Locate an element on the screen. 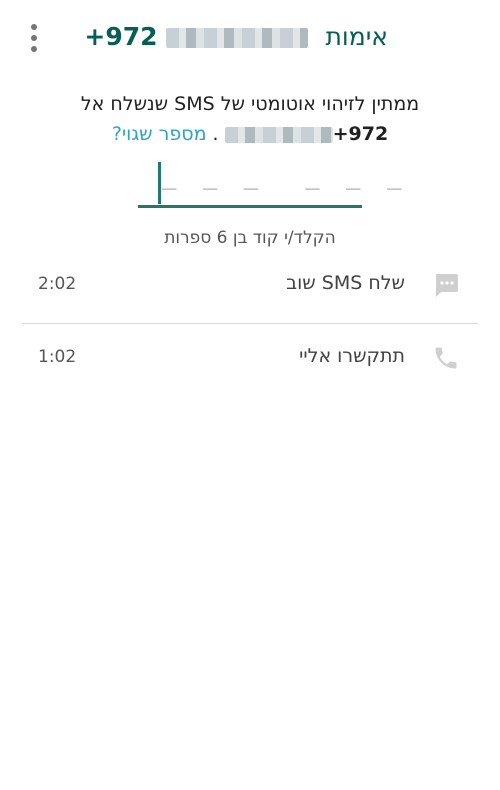 This screenshot has height=790, width=500. code-hint: הקלד/י קוד בן 6 ספרות is located at coordinates (250, 238).